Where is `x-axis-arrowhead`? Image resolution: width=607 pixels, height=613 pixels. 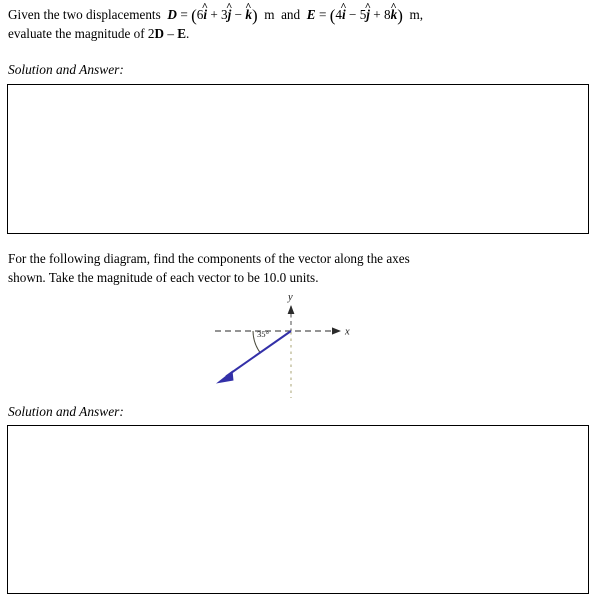
x-axis-arrowhead is located at coordinates (336, 331).